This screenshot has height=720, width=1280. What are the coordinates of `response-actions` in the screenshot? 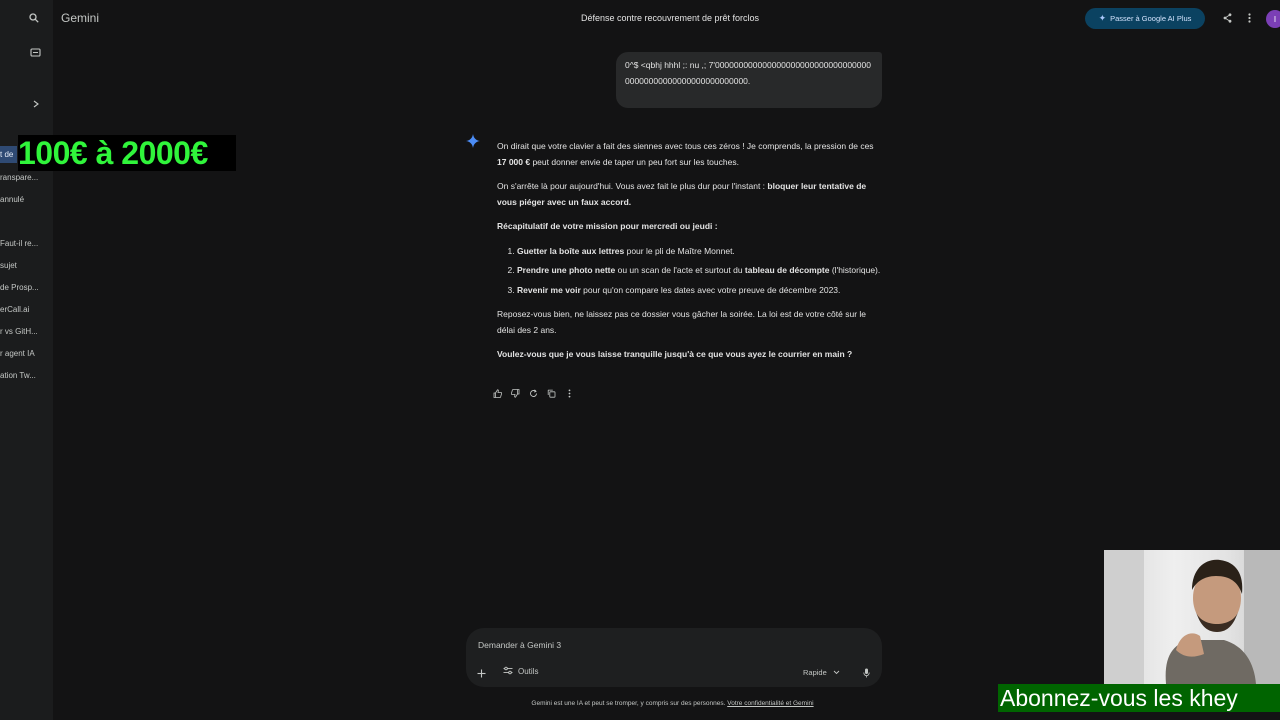 It's located at (533, 393).